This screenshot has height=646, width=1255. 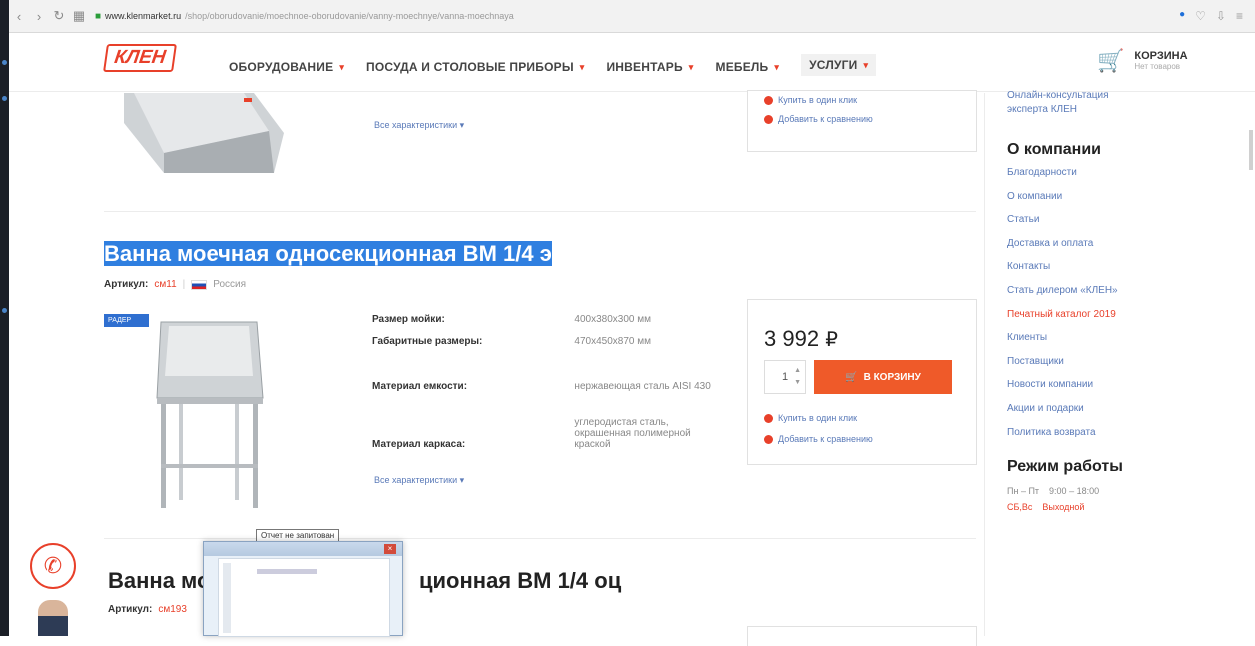 I want to click on about-title: О компании, so click(x=1054, y=149).